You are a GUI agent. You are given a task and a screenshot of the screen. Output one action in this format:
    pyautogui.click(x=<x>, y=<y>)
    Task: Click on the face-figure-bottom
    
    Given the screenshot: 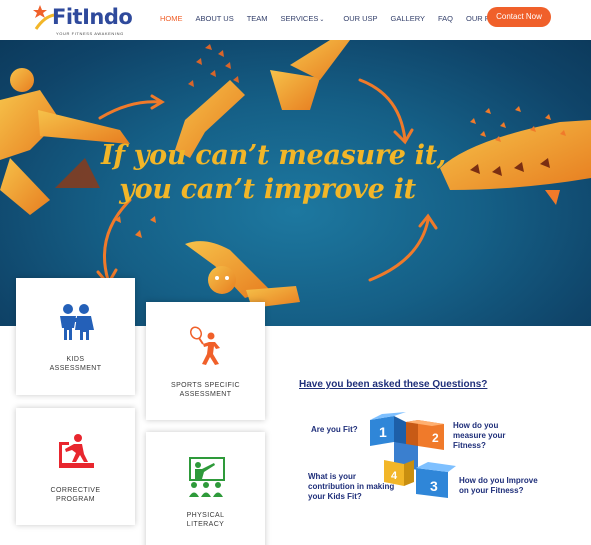 What is the action you would take?
    pyautogui.click(x=242, y=274)
    